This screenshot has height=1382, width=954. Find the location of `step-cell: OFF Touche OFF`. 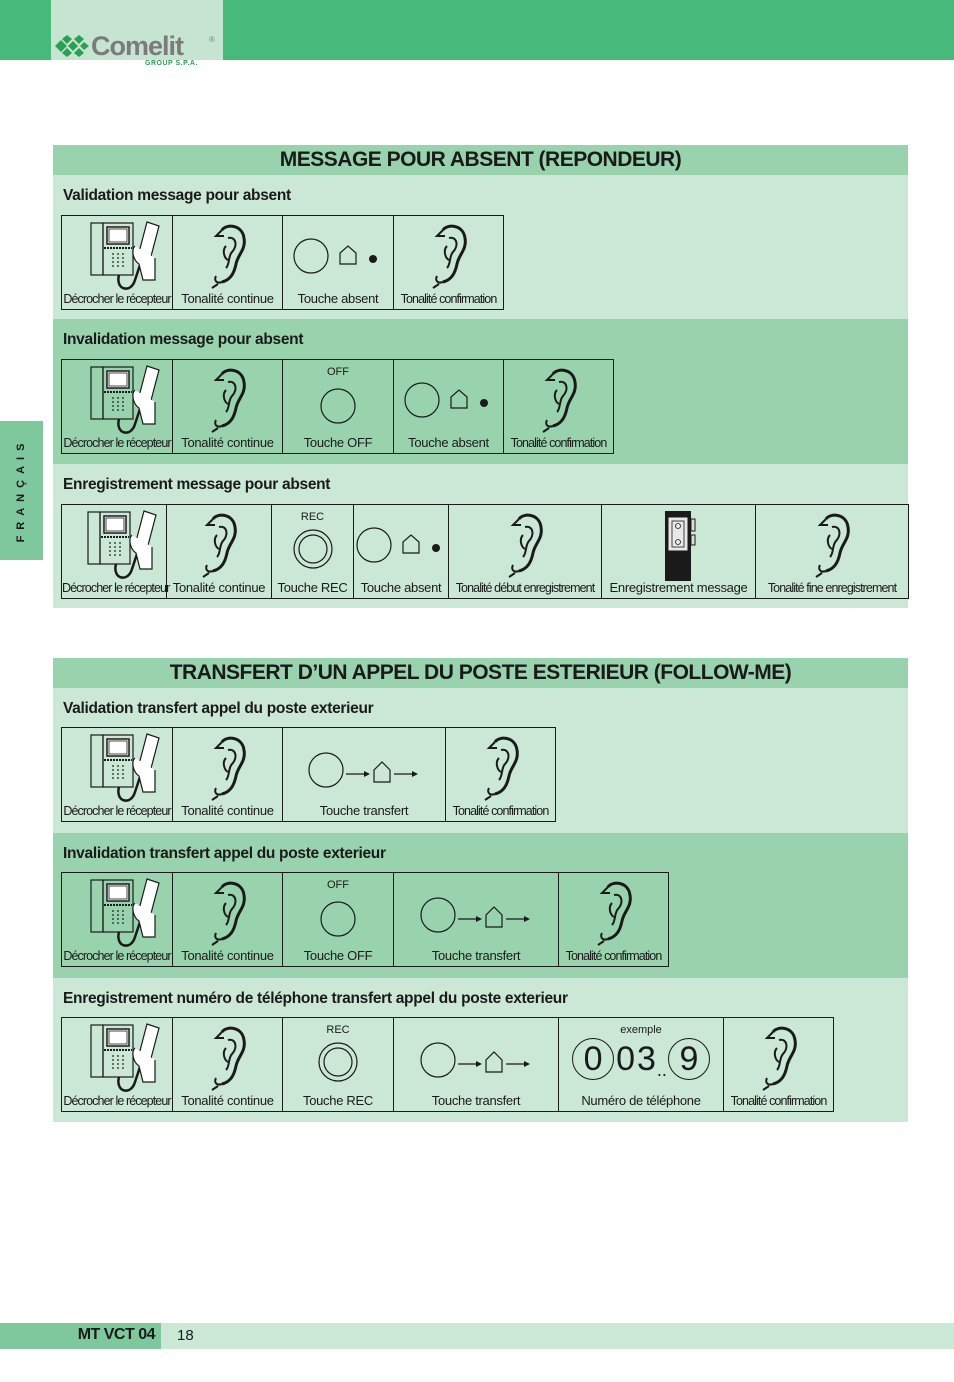

step-cell: OFF Touche OFF is located at coordinates (338, 919).